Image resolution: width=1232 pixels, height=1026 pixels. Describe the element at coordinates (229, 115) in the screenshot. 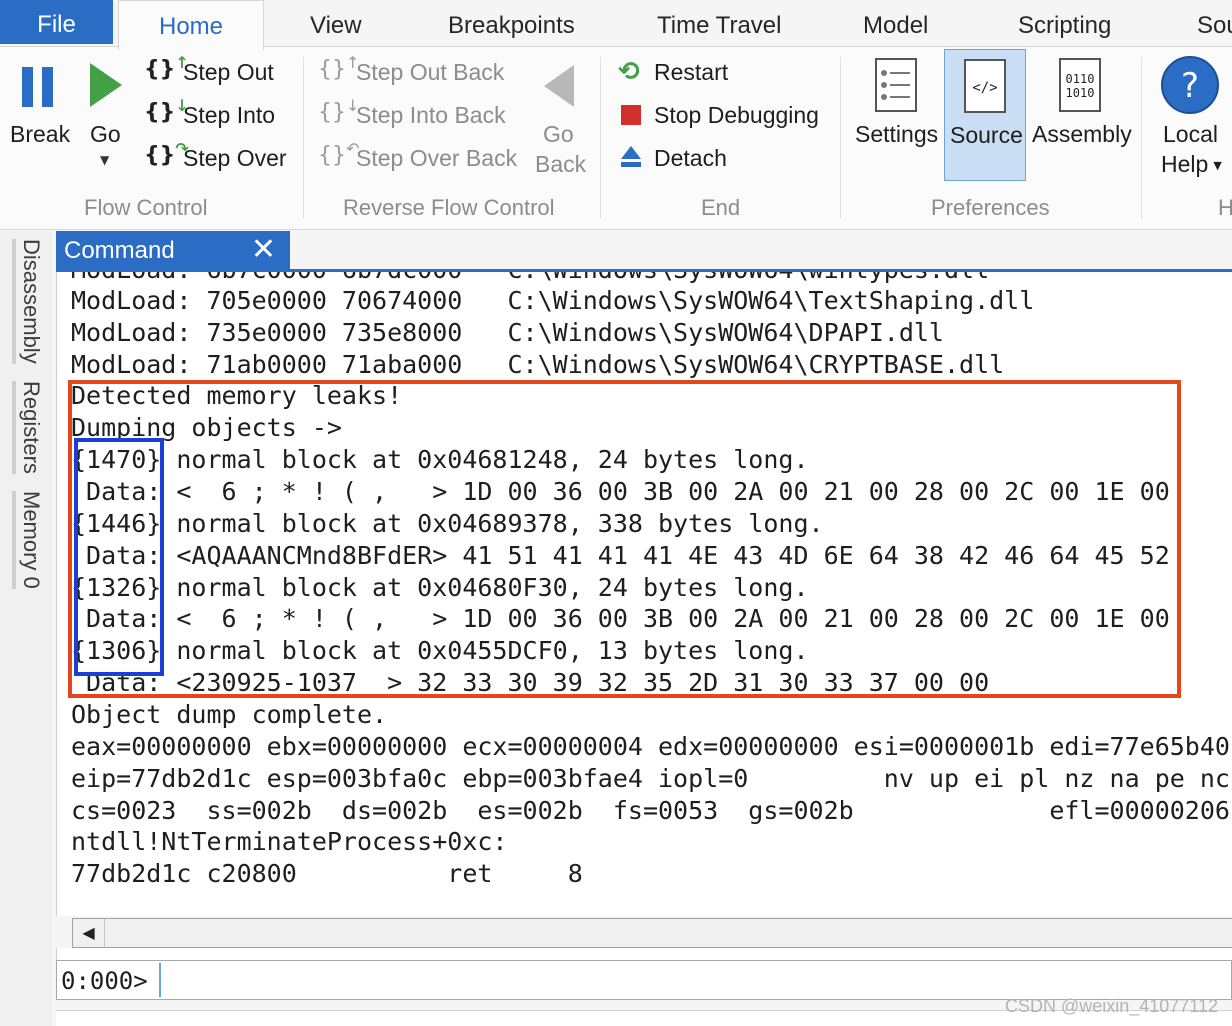

I see `step-into-label: Step Into` at that location.